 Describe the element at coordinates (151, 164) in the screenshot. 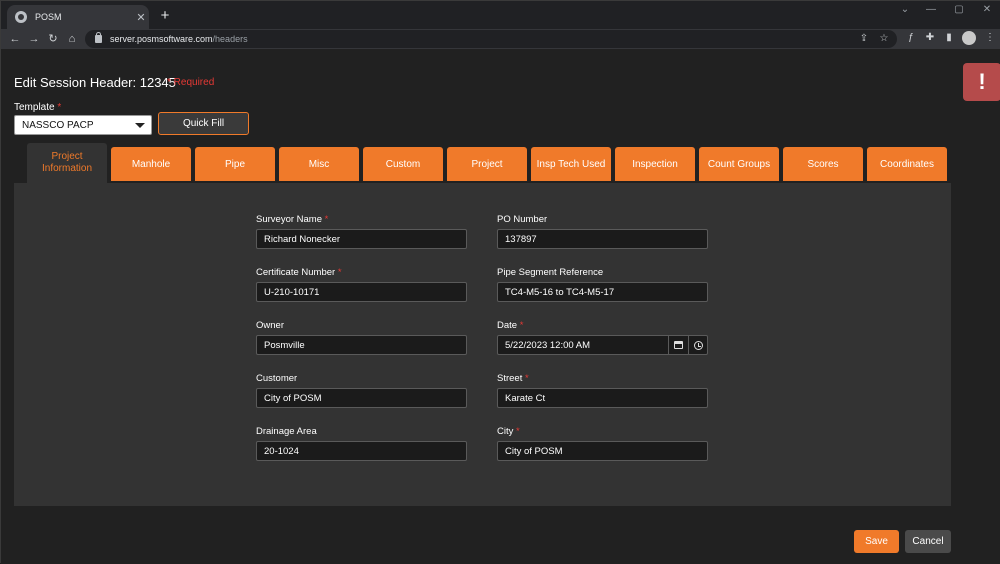

I see `tab-manhole: Manhole` at that location.